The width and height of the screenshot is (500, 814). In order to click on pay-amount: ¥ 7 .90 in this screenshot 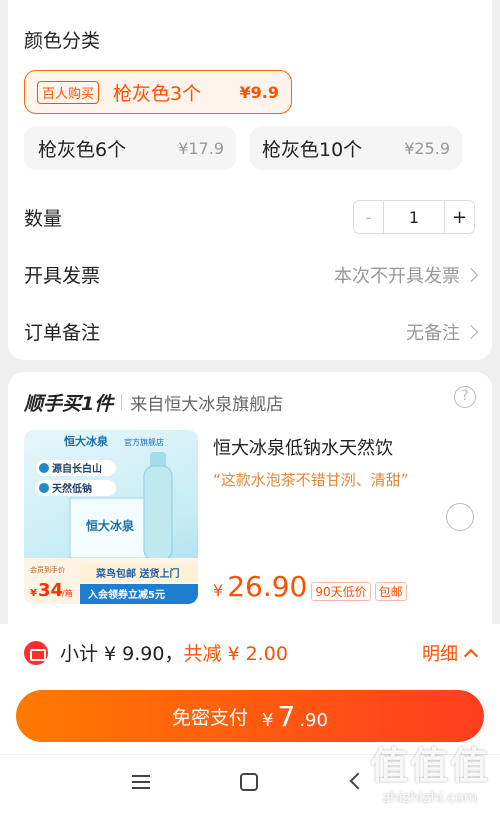, I will do `click(295, 716)`.